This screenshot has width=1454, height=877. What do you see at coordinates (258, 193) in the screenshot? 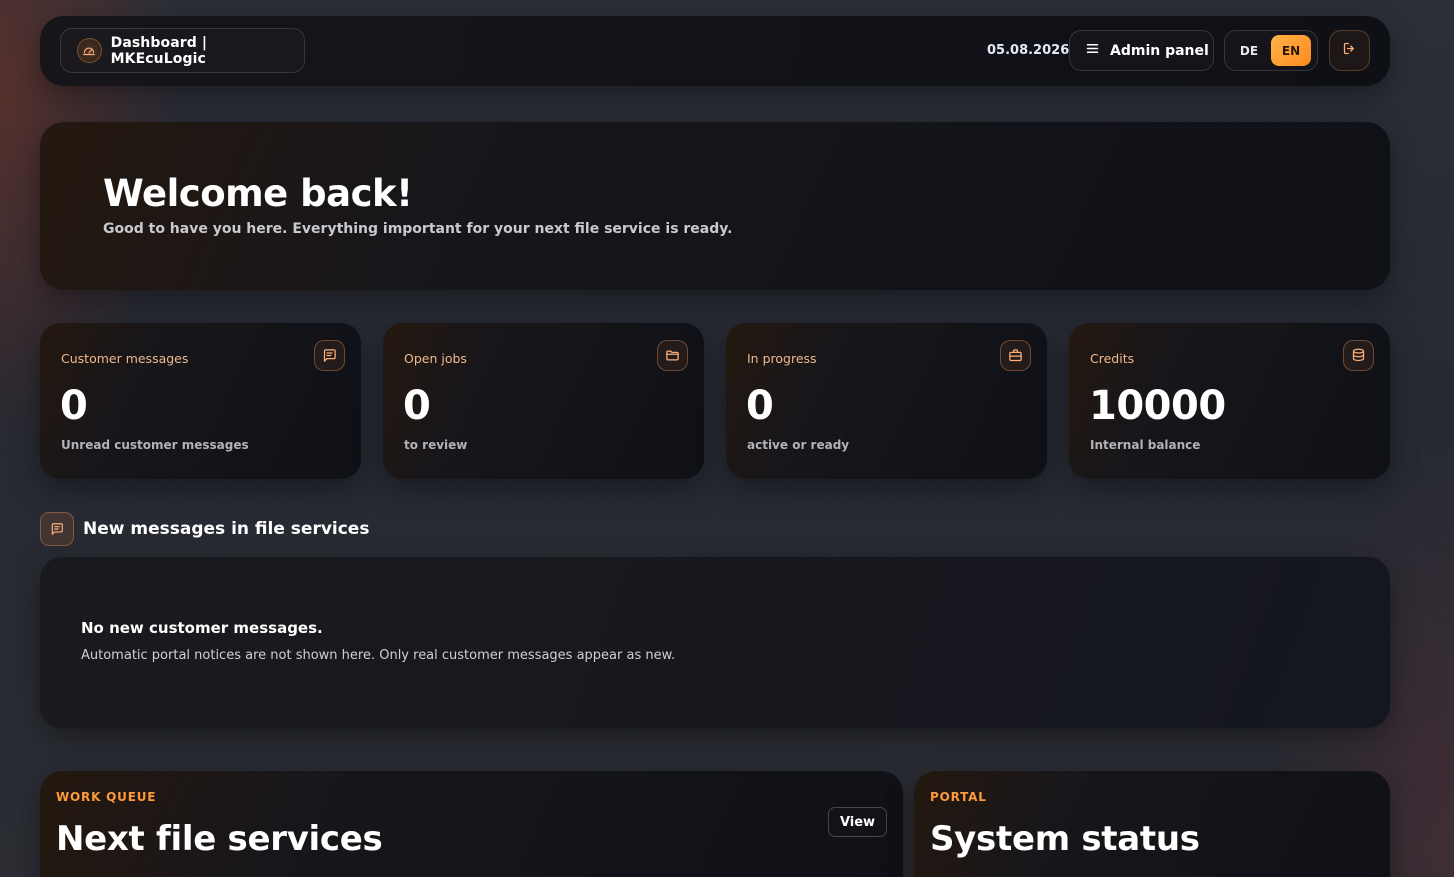
I see `welcome-title: Welcome back!` at bounding box center [258, 193].